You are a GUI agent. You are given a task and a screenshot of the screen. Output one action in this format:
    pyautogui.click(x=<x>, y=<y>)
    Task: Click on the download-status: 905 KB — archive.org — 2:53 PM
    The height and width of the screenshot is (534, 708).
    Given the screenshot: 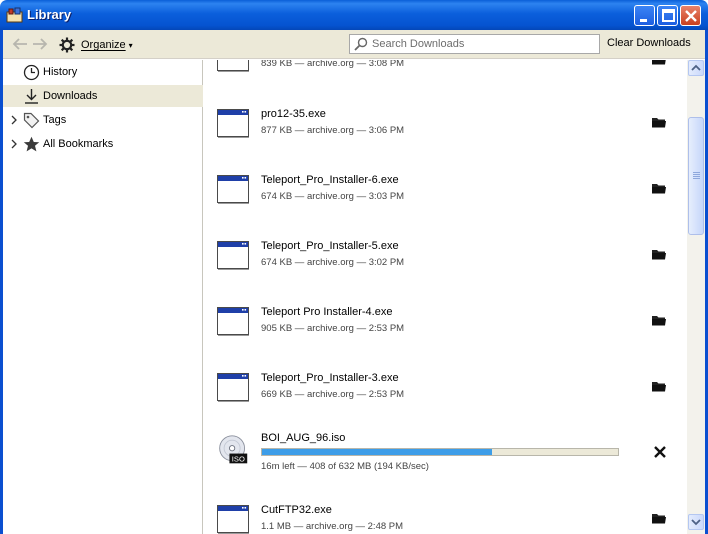 What is the action you would take?
    pyautogui.click(x=333, y=328)
    